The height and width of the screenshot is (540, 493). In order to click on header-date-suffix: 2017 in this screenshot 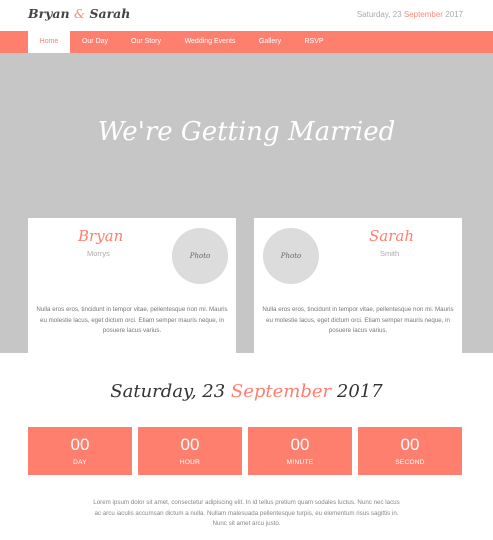, I will do `click(452, 14)`.